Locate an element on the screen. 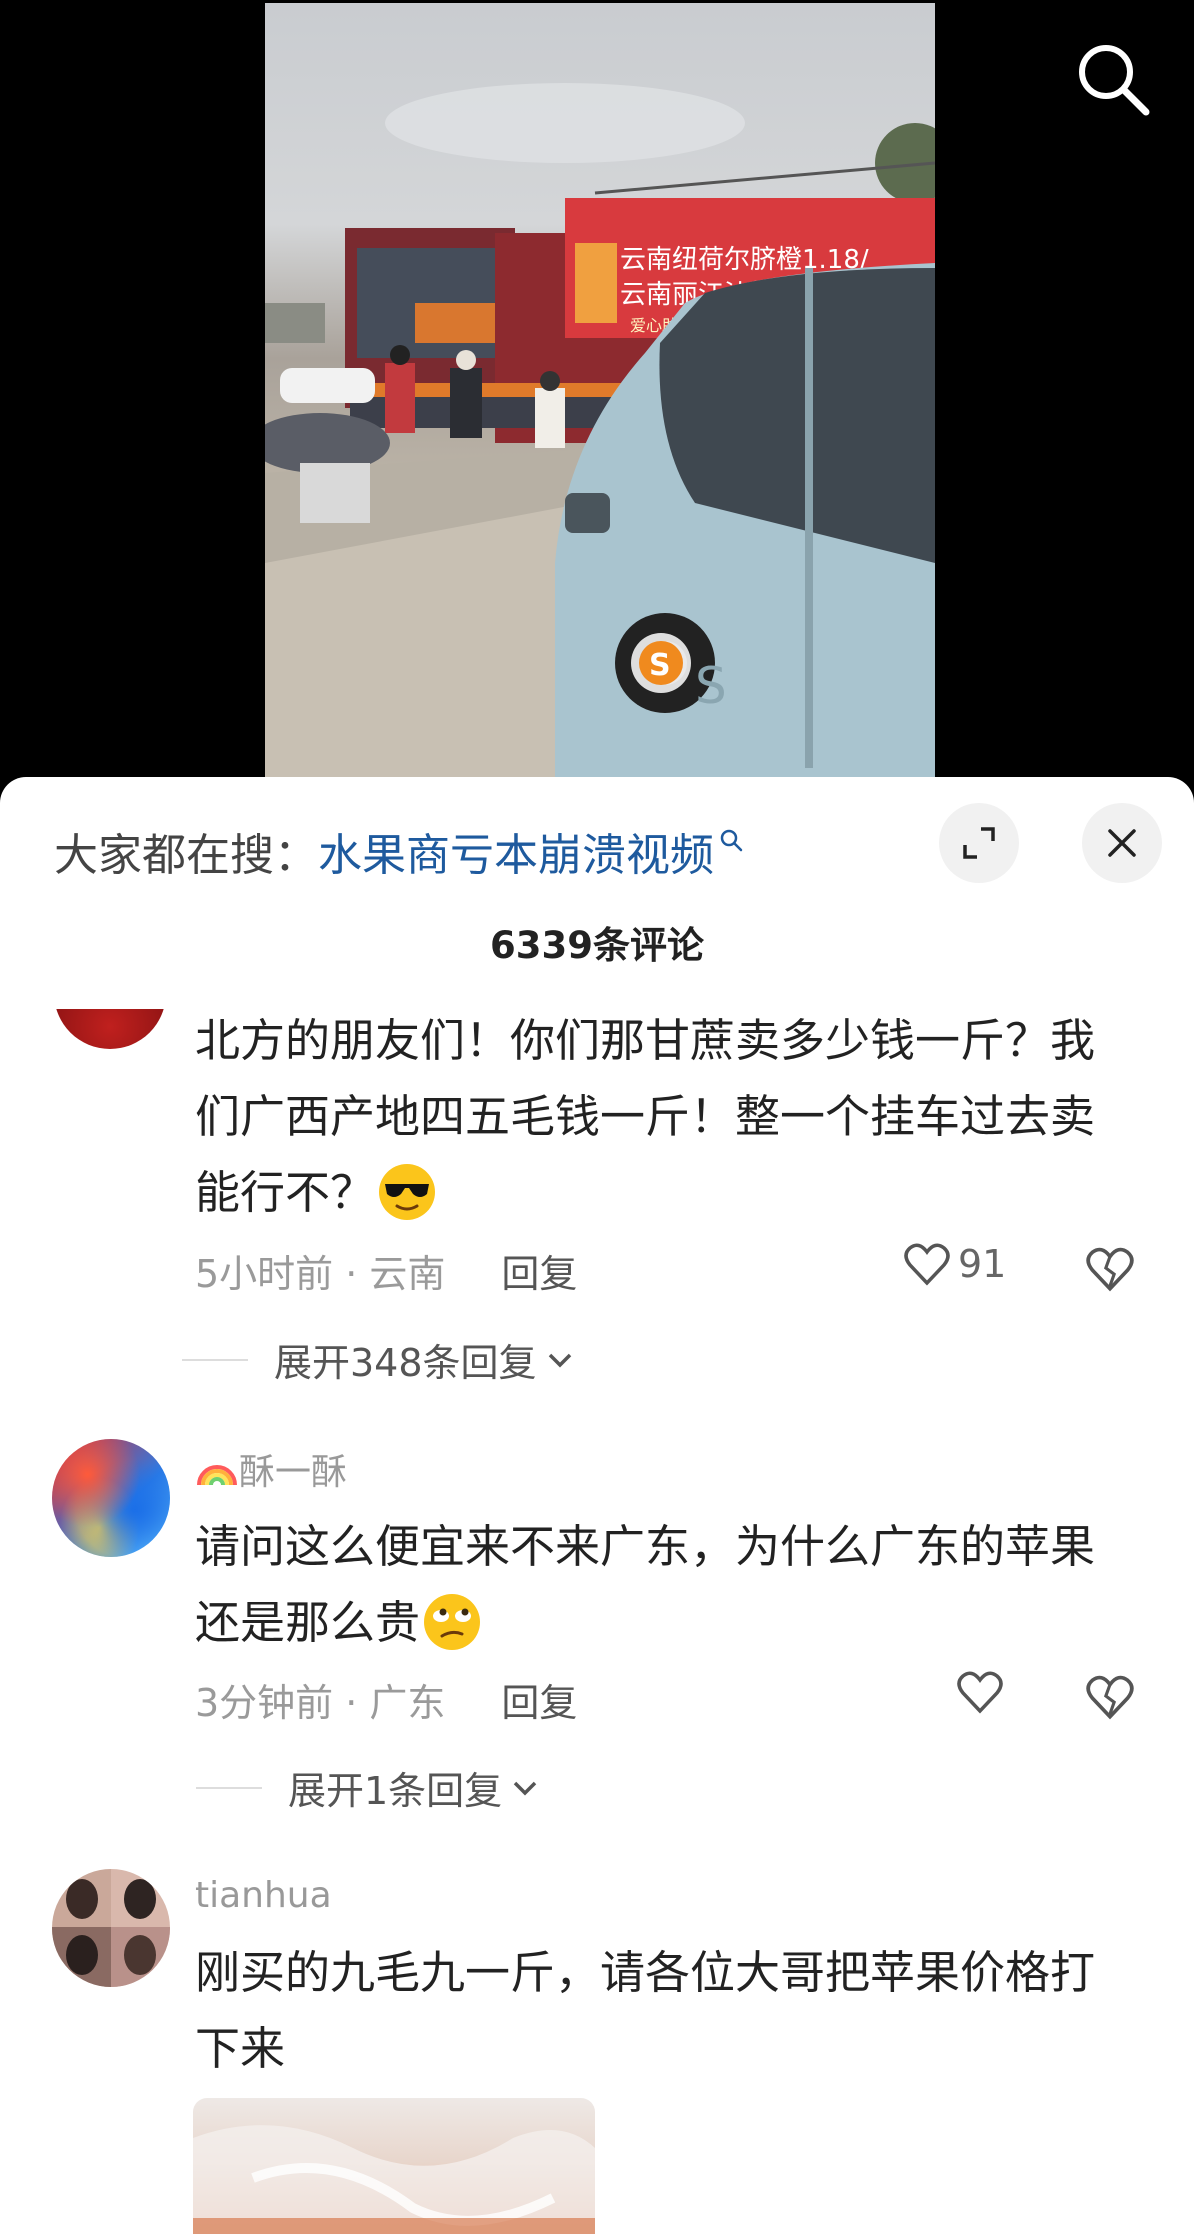 This screenshot has width=1194, height=2234. hot-search-label: 大家都在搜： is located at coordinates (186, 855).